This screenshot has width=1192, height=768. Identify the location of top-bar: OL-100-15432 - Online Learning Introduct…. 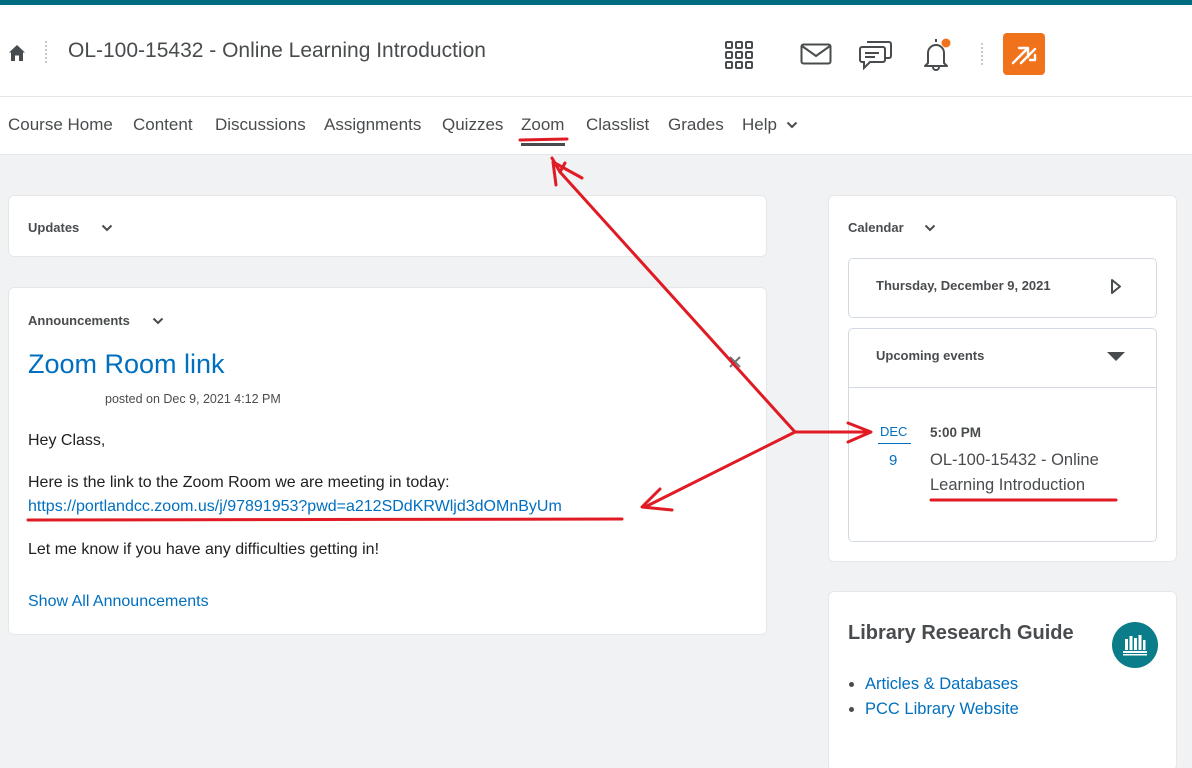
(596, 48).